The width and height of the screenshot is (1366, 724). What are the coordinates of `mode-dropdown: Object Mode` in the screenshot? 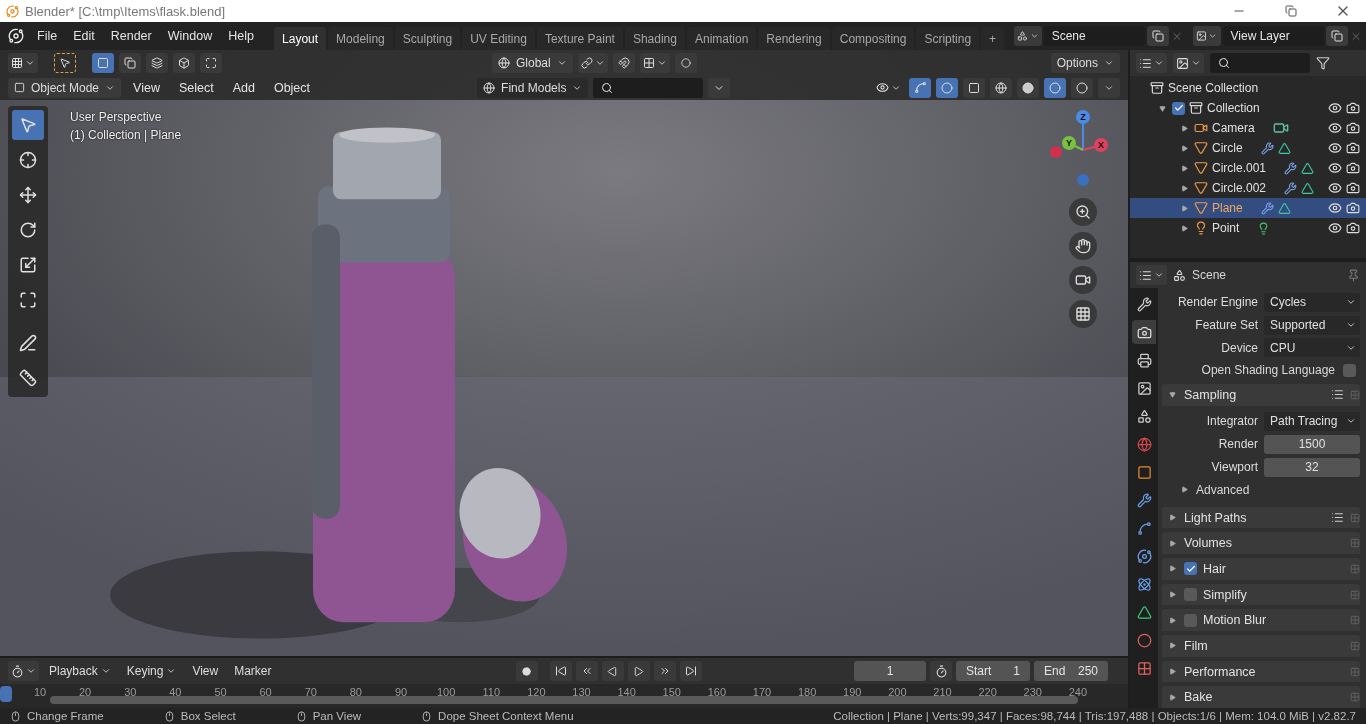 It's located at (65, 87).